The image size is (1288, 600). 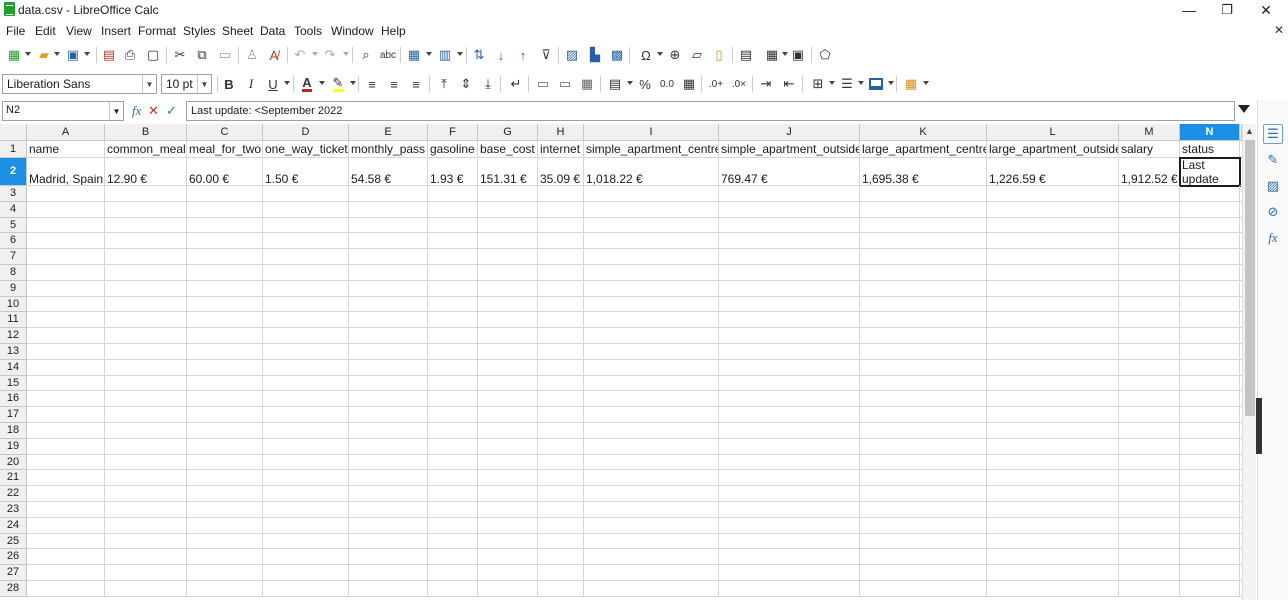 What do you see at coordinates (307, 84) in the screenshot?
I see `font-color-icon: A` at bounding box center [307, 84].